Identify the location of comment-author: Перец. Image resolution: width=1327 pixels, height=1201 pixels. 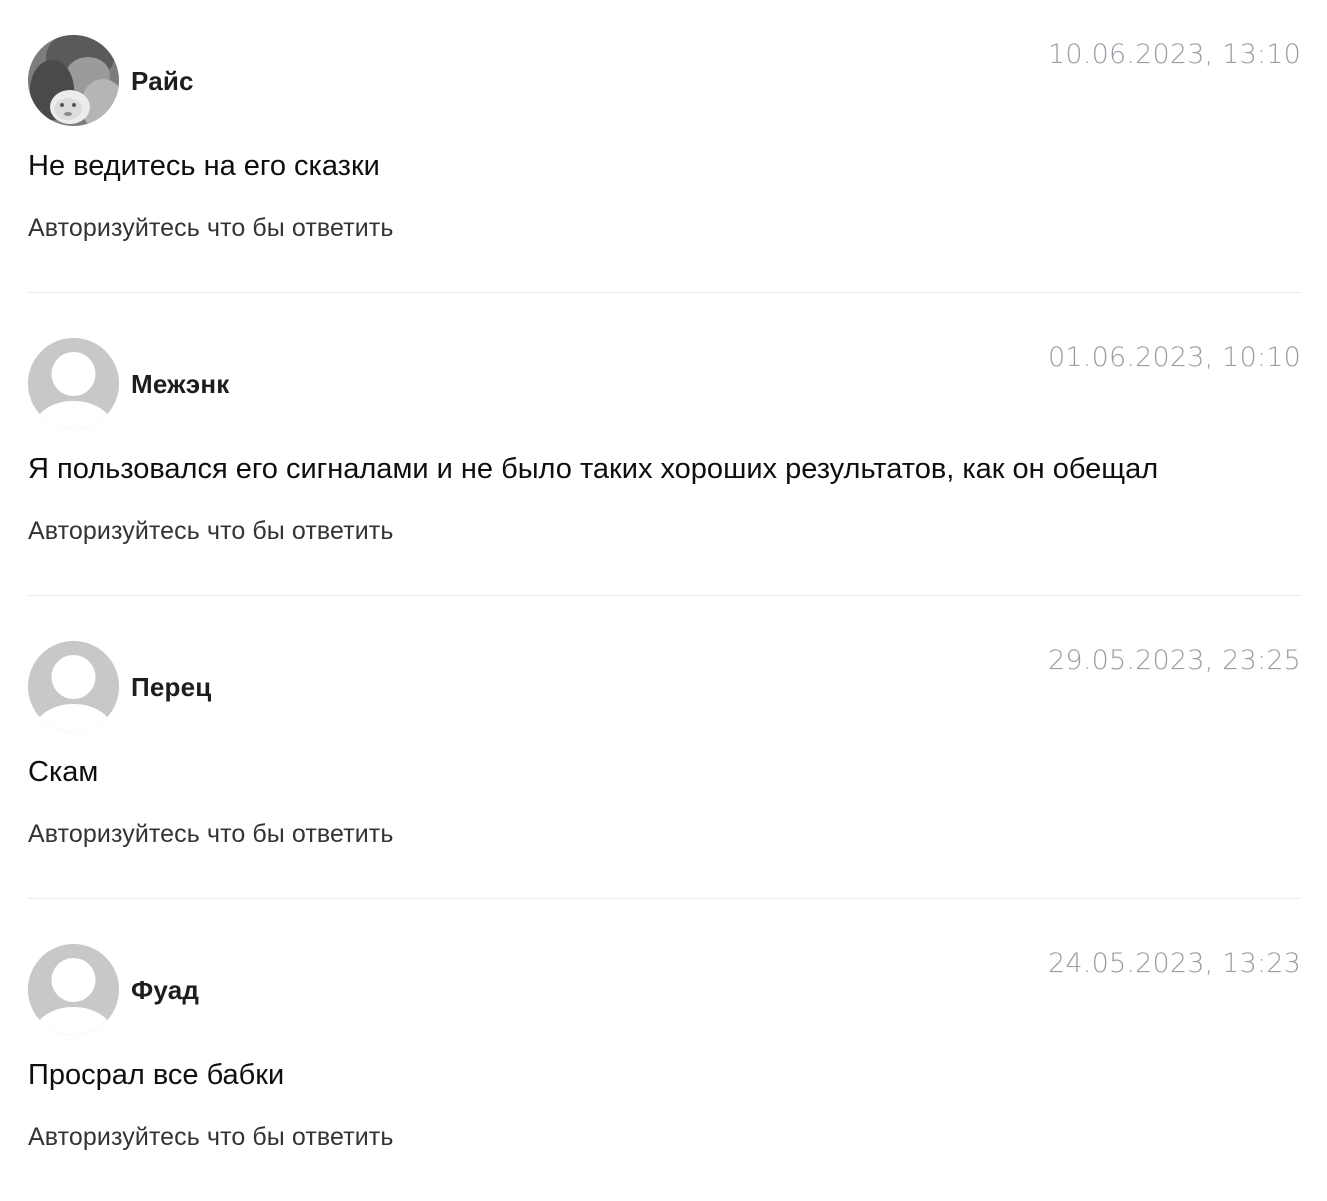
(171, 687).